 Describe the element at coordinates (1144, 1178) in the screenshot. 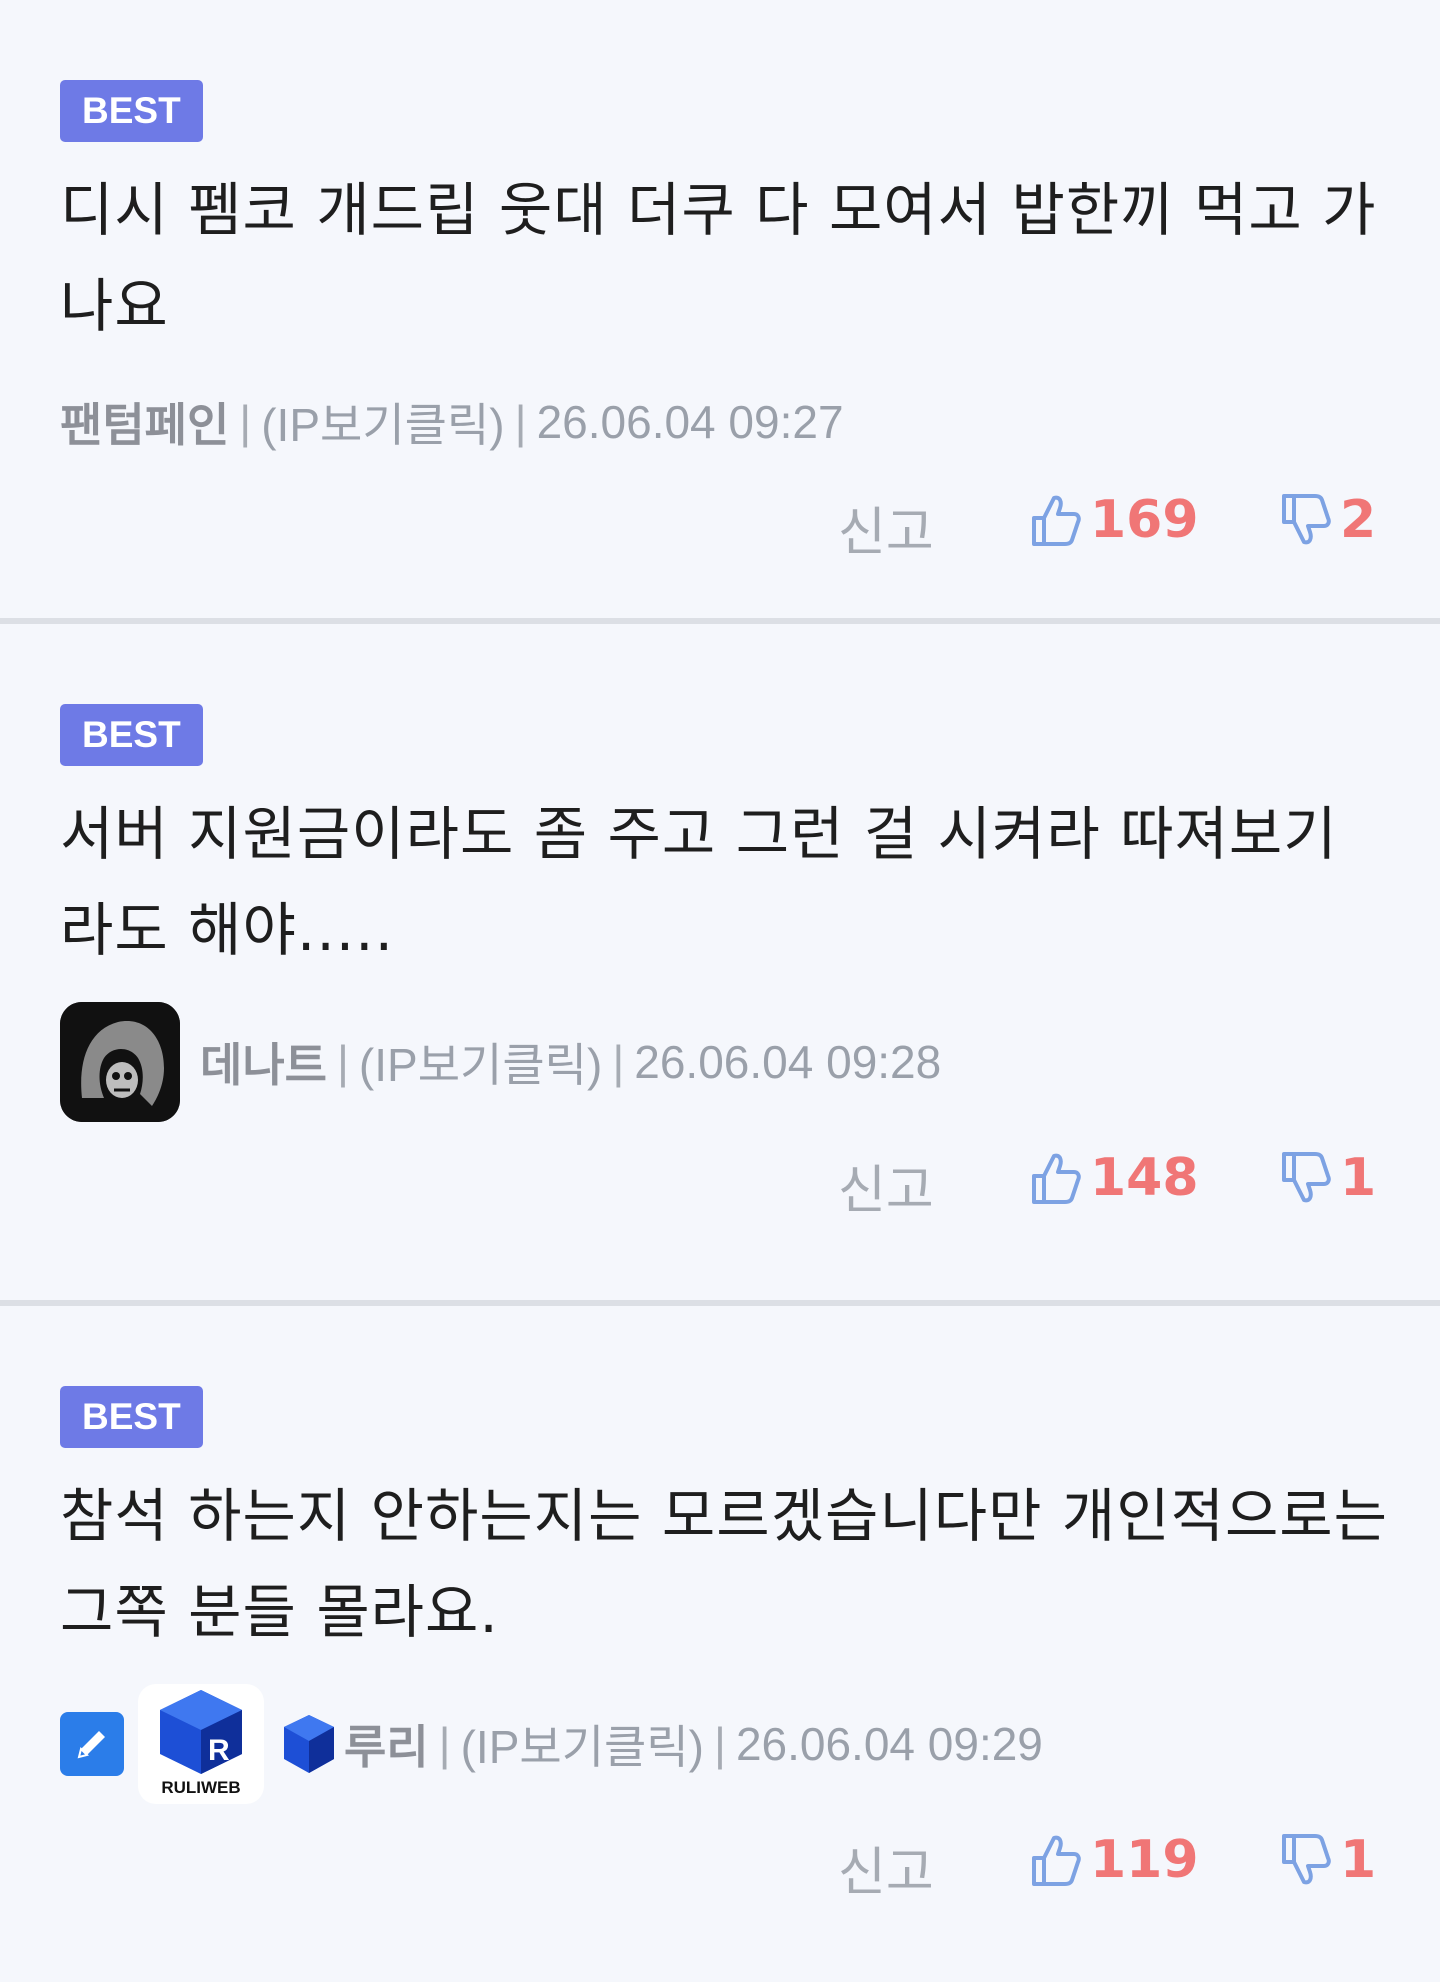

I see `like-count: 148` at that location.